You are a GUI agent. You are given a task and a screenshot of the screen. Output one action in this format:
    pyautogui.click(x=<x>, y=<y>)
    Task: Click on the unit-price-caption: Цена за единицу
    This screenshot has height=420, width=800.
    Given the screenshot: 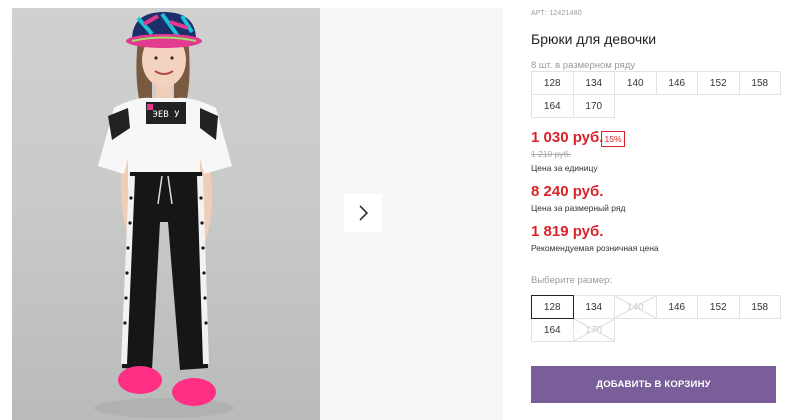 What is the action you would take?
    pyautogui.click(x=564, y=168)
    